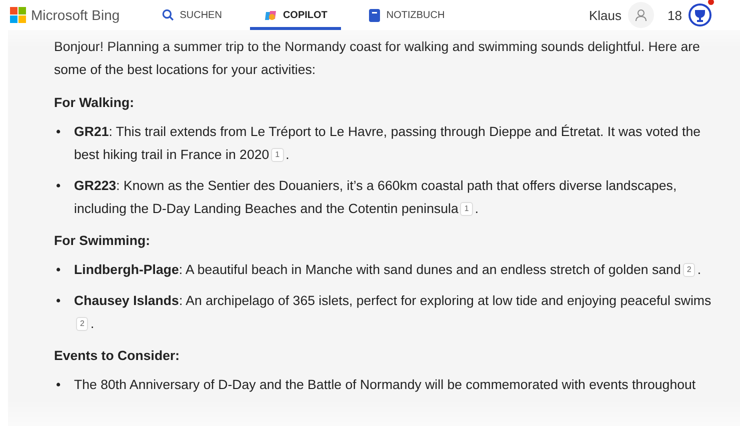 This screenshot has width=740, height=426. What do you see at coordinates (168, 15) in the screenshot?
I see `search-icon` at bounding box center [168, 15].